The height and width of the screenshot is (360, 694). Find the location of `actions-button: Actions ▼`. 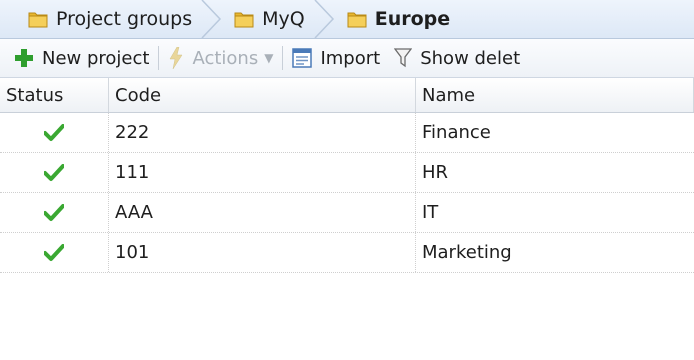

actions-button: Actions ▼ is located at coordinates (220, 58).